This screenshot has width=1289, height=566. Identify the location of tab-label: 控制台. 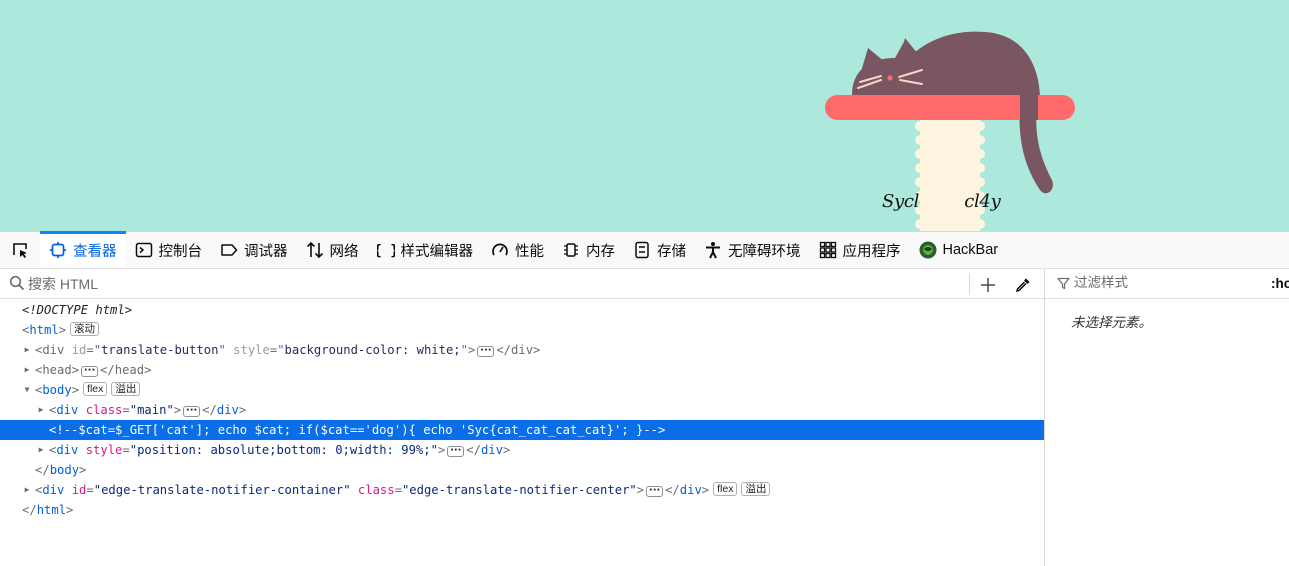
(180, 251).